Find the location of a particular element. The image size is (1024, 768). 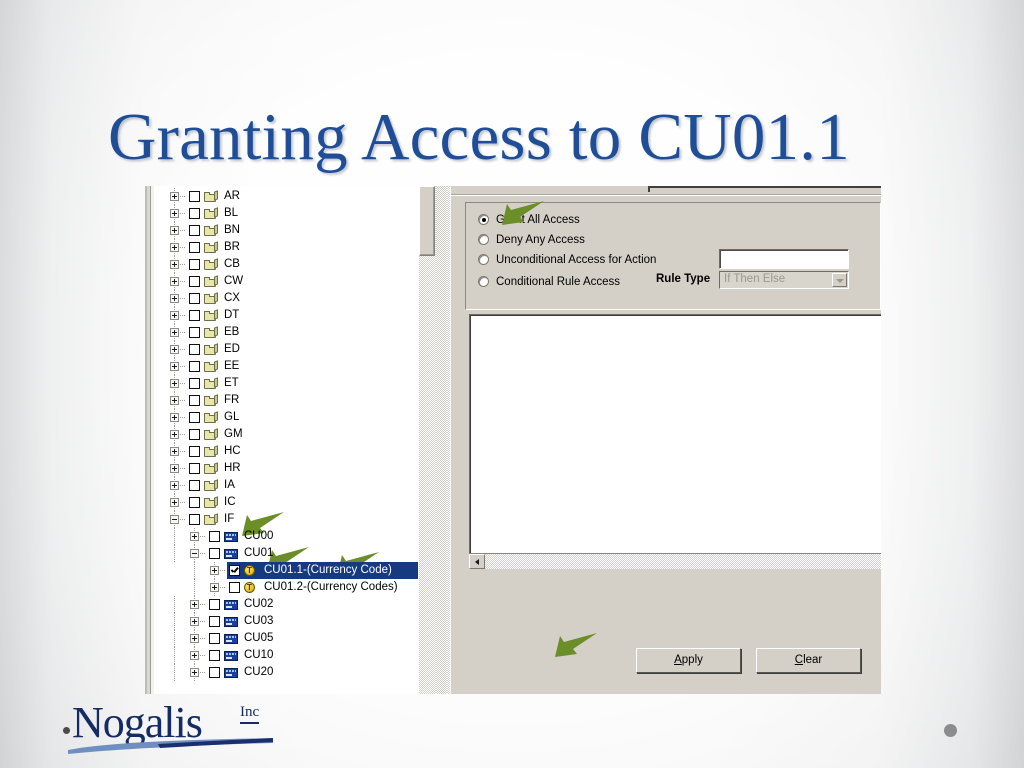

tree-item: CU01.2-(Currency Codes) is located at coordinates (297, 587).